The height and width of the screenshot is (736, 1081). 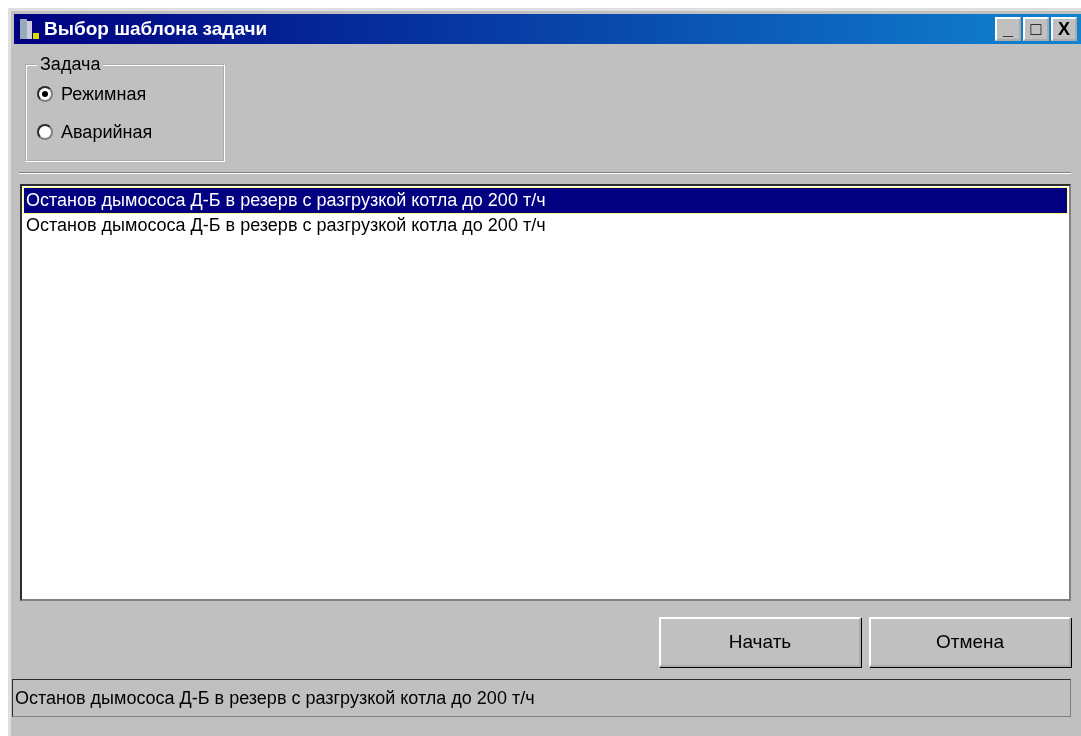 What do you see at coordinates (1008, 29) in the screenshot?
I see `window-control-button: _` at bounding box center [1008, 29].